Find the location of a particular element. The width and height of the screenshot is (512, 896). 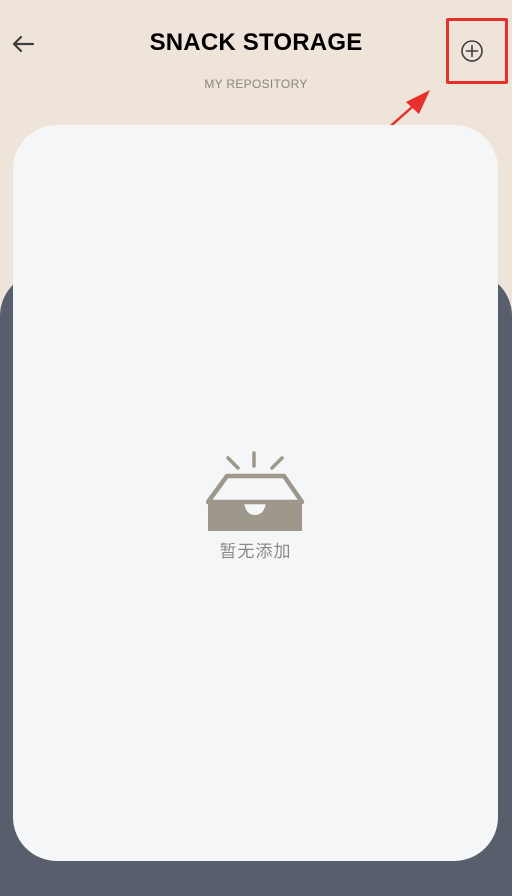

empty-message: 暂无添加 is located at coordinates (255, 551).